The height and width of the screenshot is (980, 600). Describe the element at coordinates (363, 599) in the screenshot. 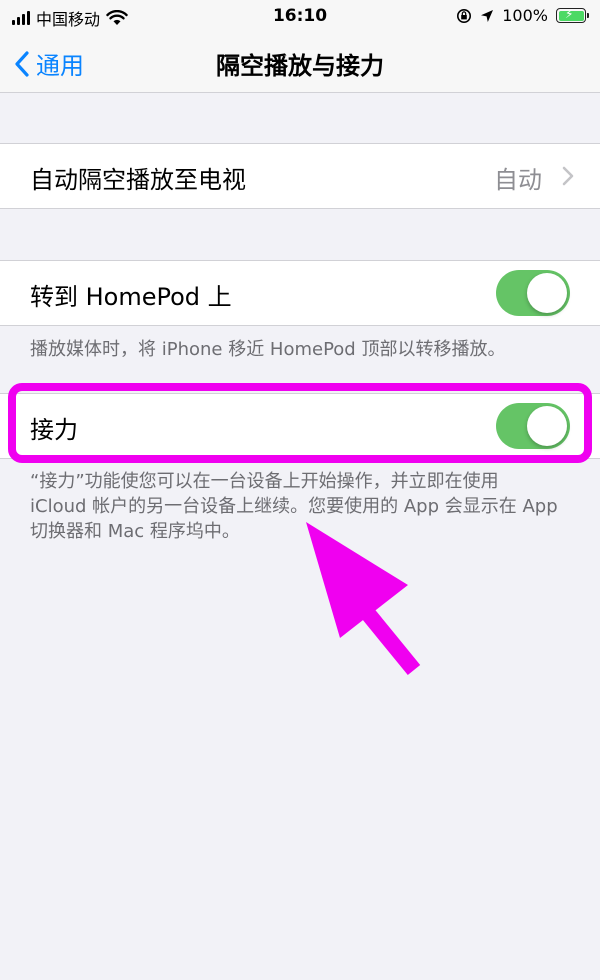

I see `annotation-arrow` at that location.